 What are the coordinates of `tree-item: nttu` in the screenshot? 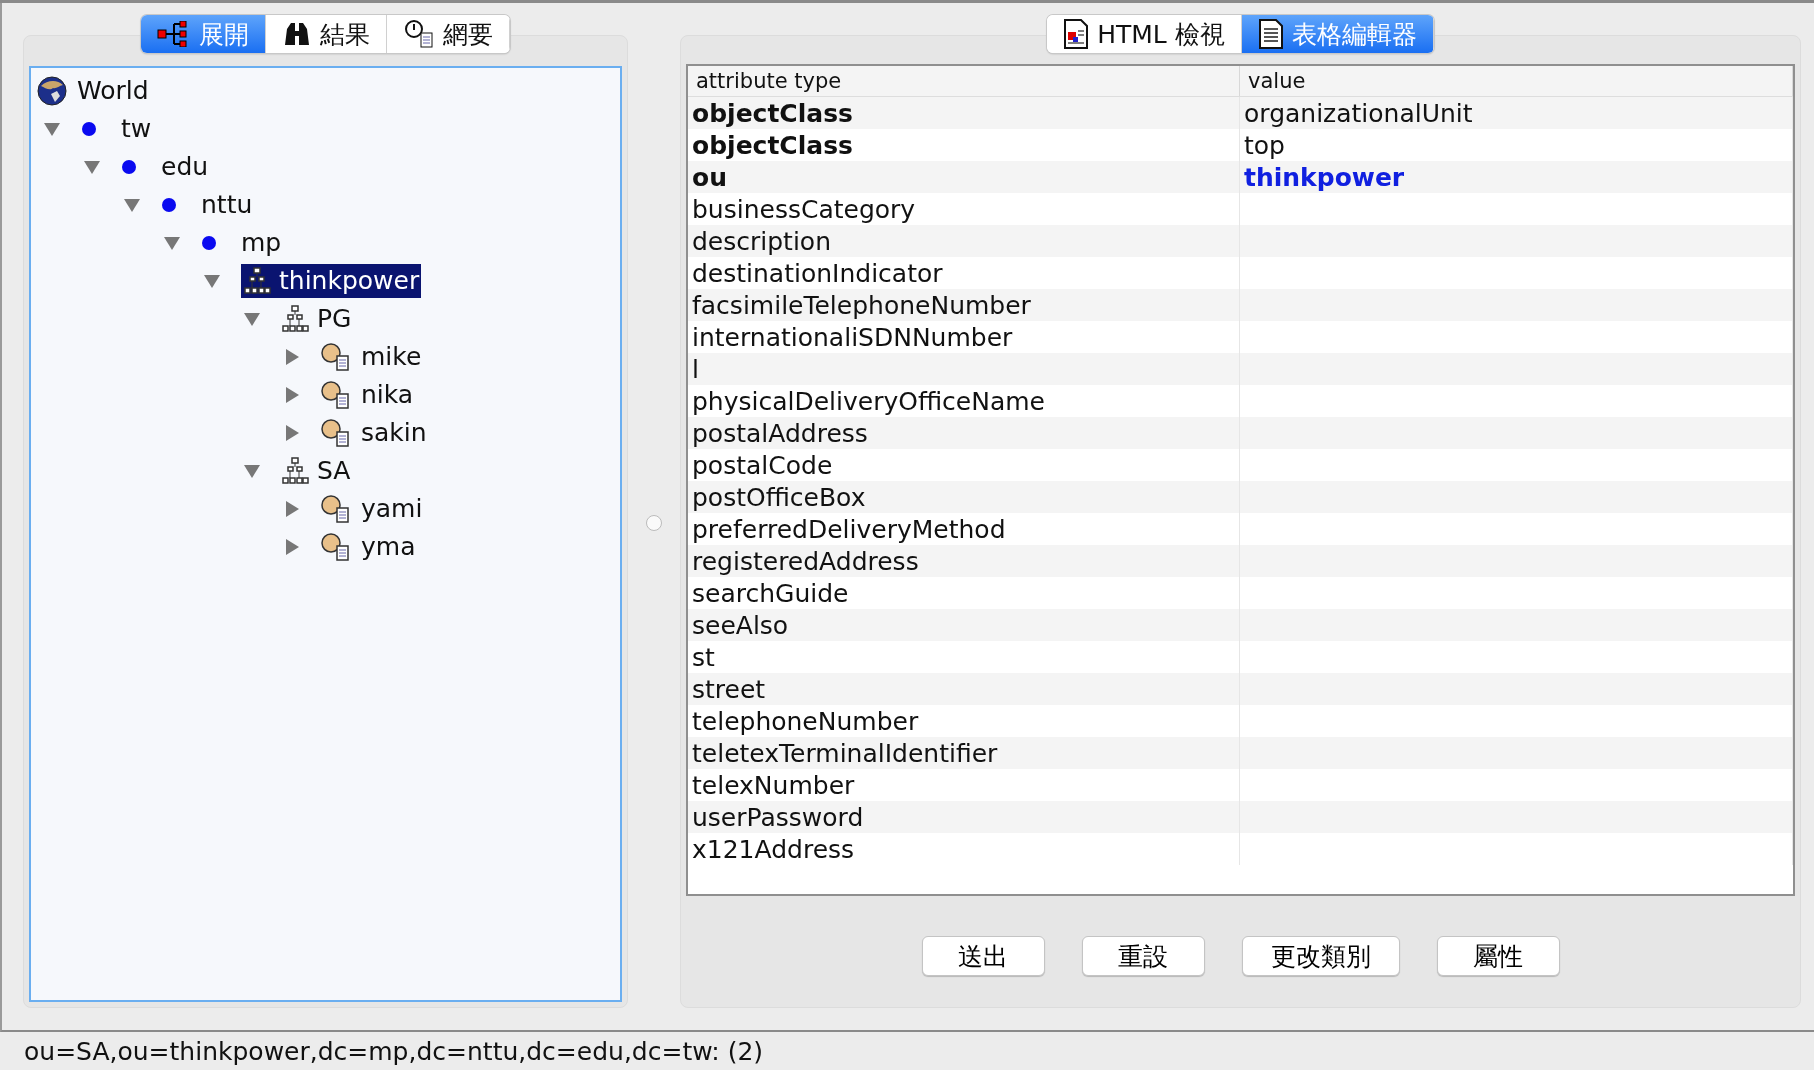 It's located at (227, 205).